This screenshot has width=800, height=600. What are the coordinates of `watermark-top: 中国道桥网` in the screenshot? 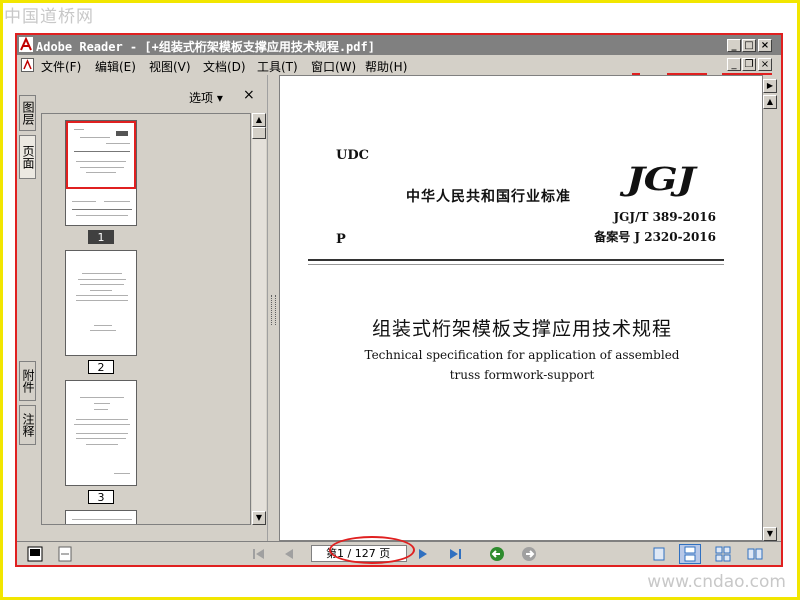 It's located at (49, 17).